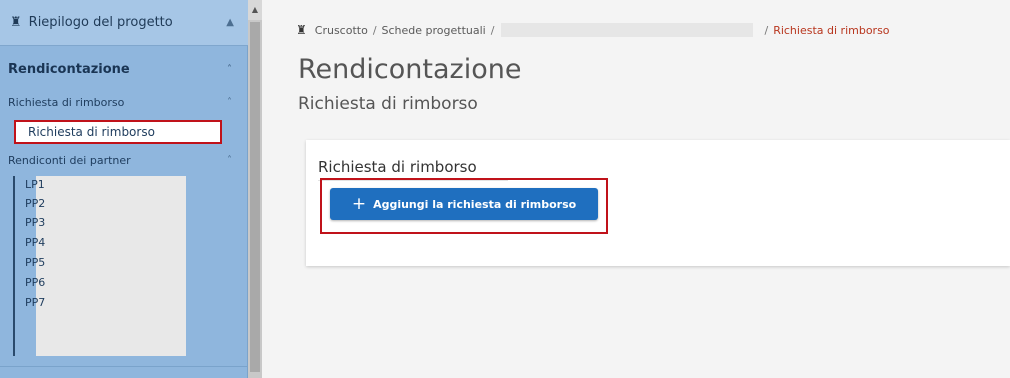 The width and height of the screenshot is (1010, 378). What do you see at coordinates (100, 22) in the screenshot?
I see `sidebar-item-label: Riepilogo del progetto` at bounding box center [100, 22].